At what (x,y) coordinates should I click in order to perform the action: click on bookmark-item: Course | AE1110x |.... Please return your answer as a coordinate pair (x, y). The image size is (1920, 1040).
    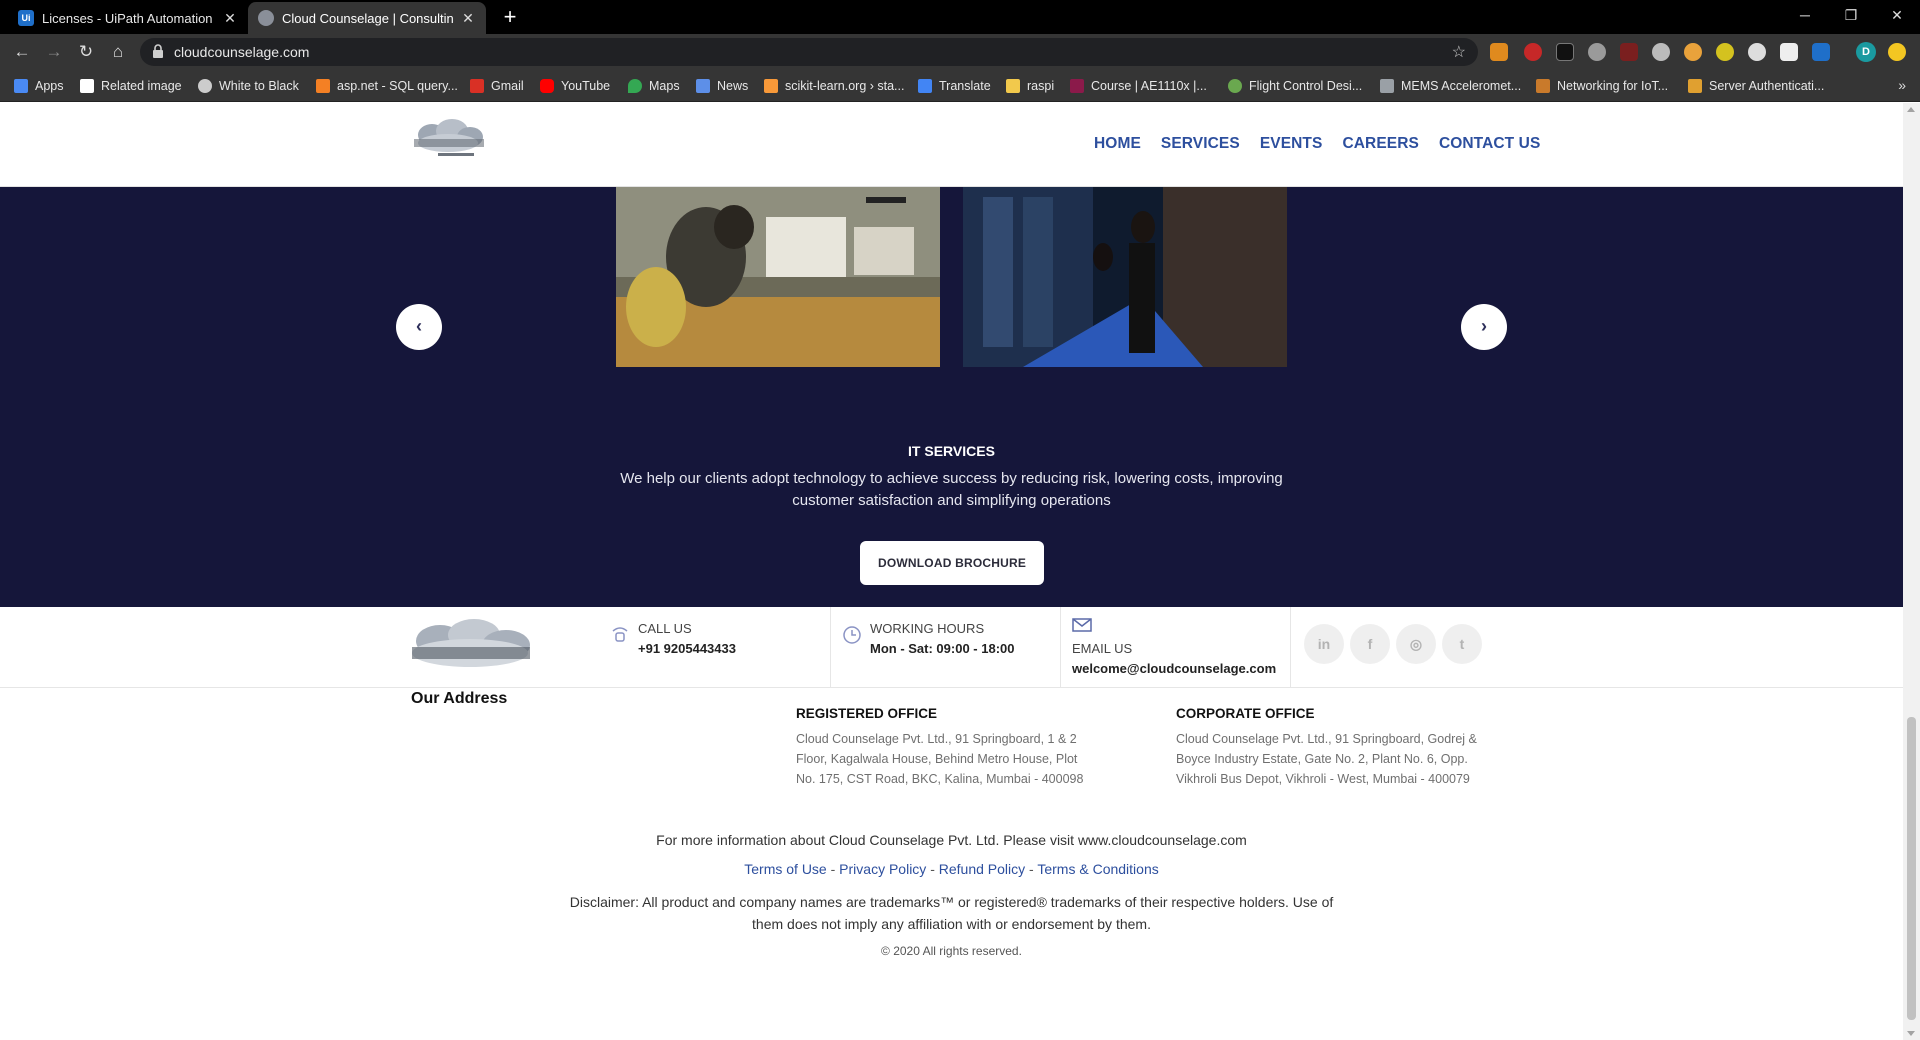
    Looking at the image, I should click on (1138, 86).